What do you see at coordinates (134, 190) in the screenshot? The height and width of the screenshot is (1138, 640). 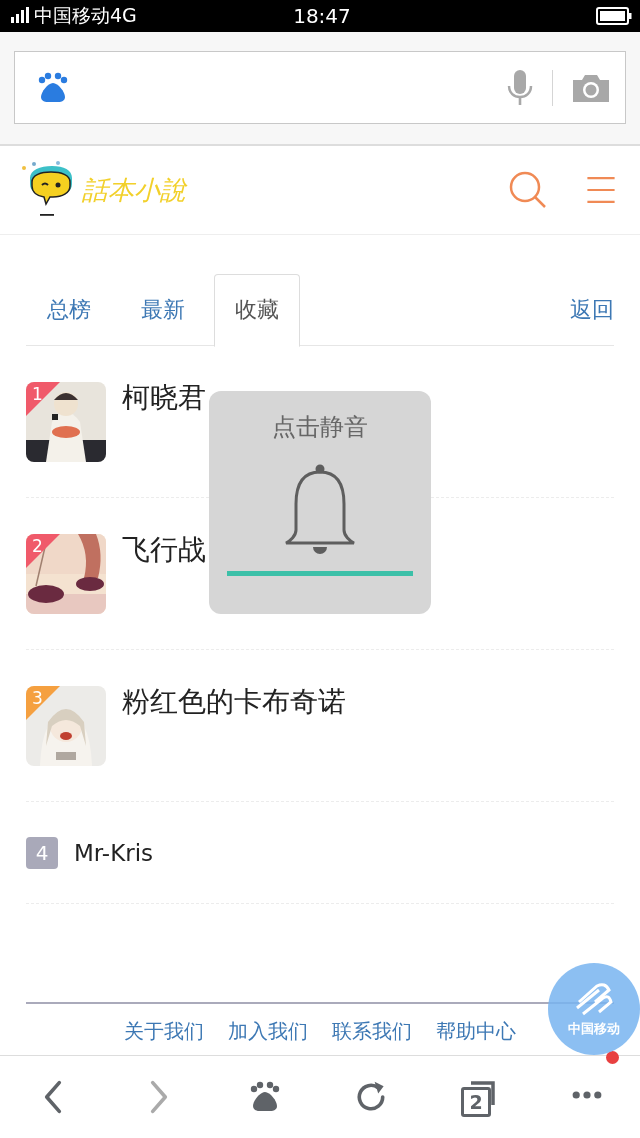 I see `site-logo-text: 話本小說` at bounding box center [134, 190].